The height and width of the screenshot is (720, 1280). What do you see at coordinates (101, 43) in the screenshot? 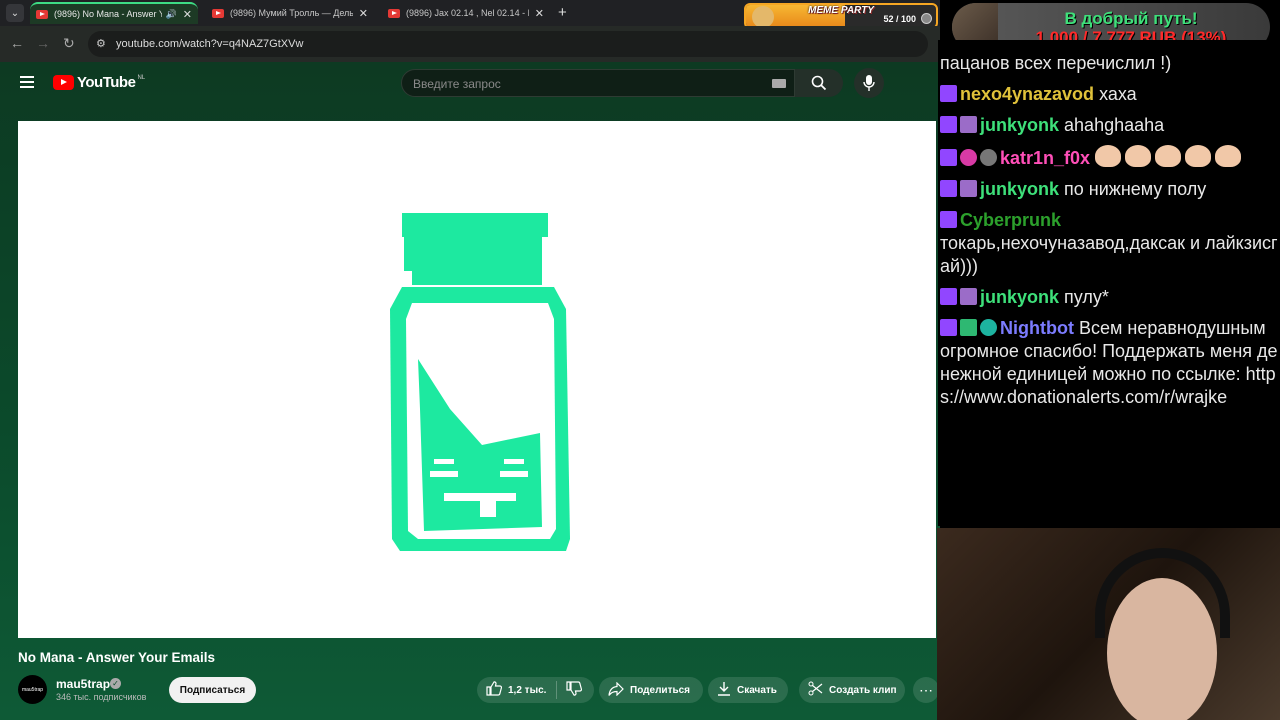
I see `site-settings-icon: ⚙` at bounding box center [101, 43].